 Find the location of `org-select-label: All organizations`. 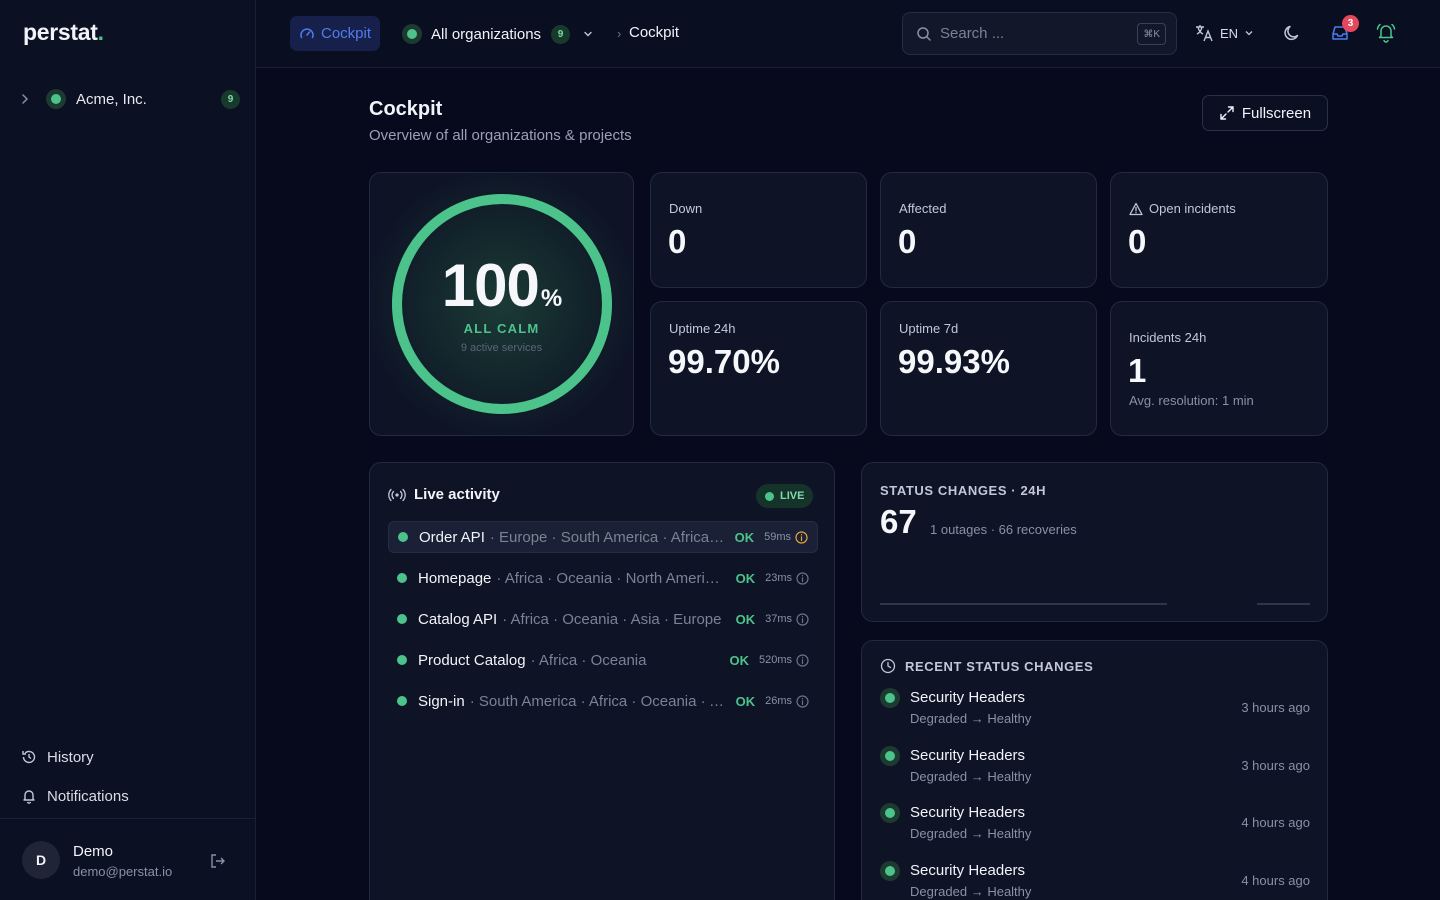

org-select-label: All organizations is located at coordinates (486, 34).